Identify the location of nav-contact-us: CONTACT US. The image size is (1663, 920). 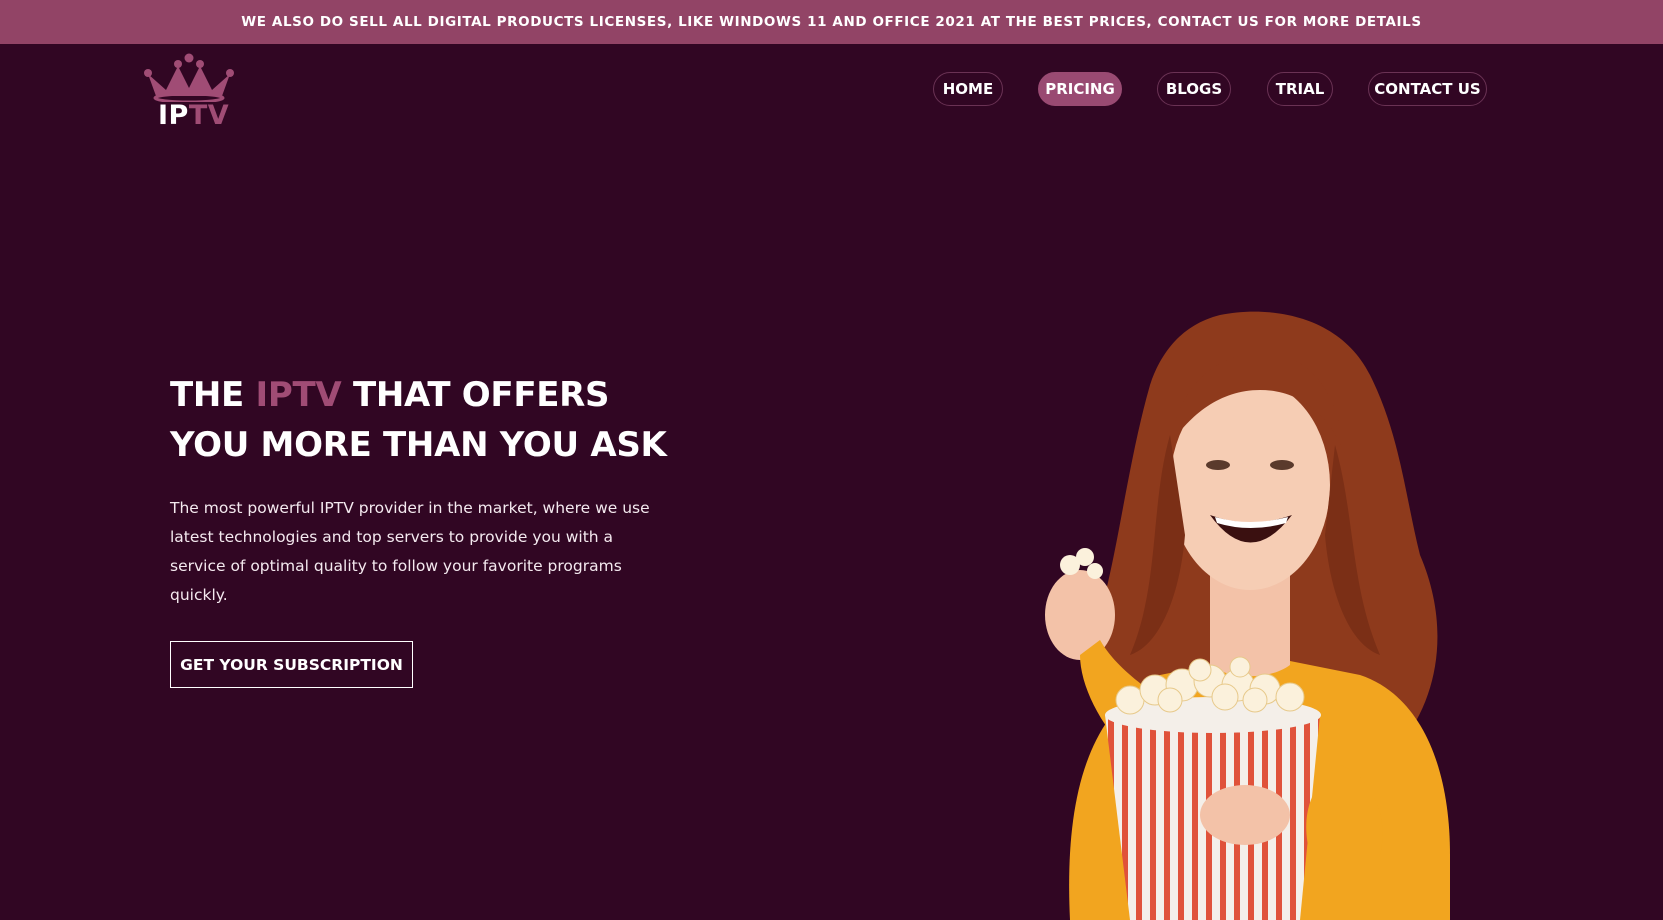
(1427, 89).